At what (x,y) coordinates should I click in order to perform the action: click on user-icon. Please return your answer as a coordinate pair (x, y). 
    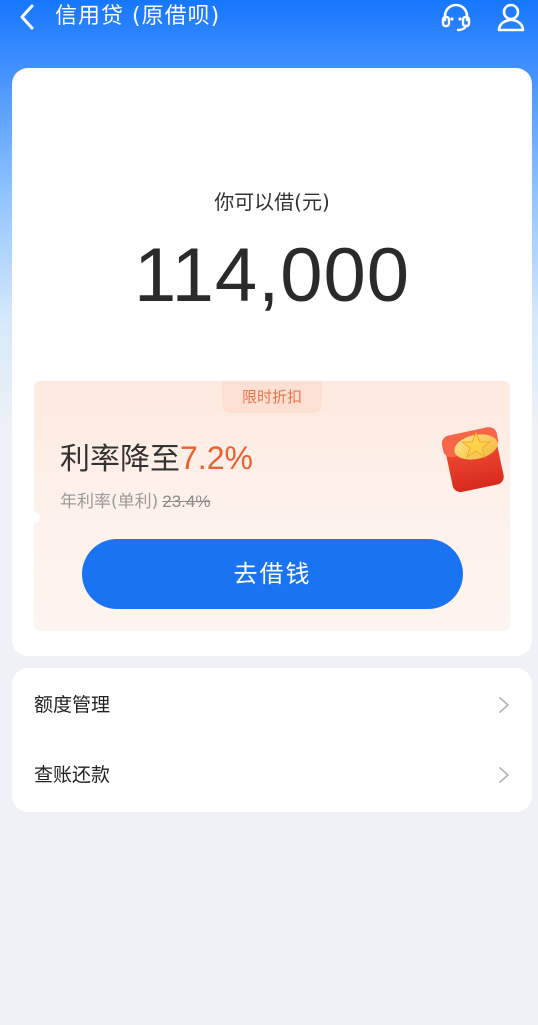
    Looking at the image, I should click on (511, 17).